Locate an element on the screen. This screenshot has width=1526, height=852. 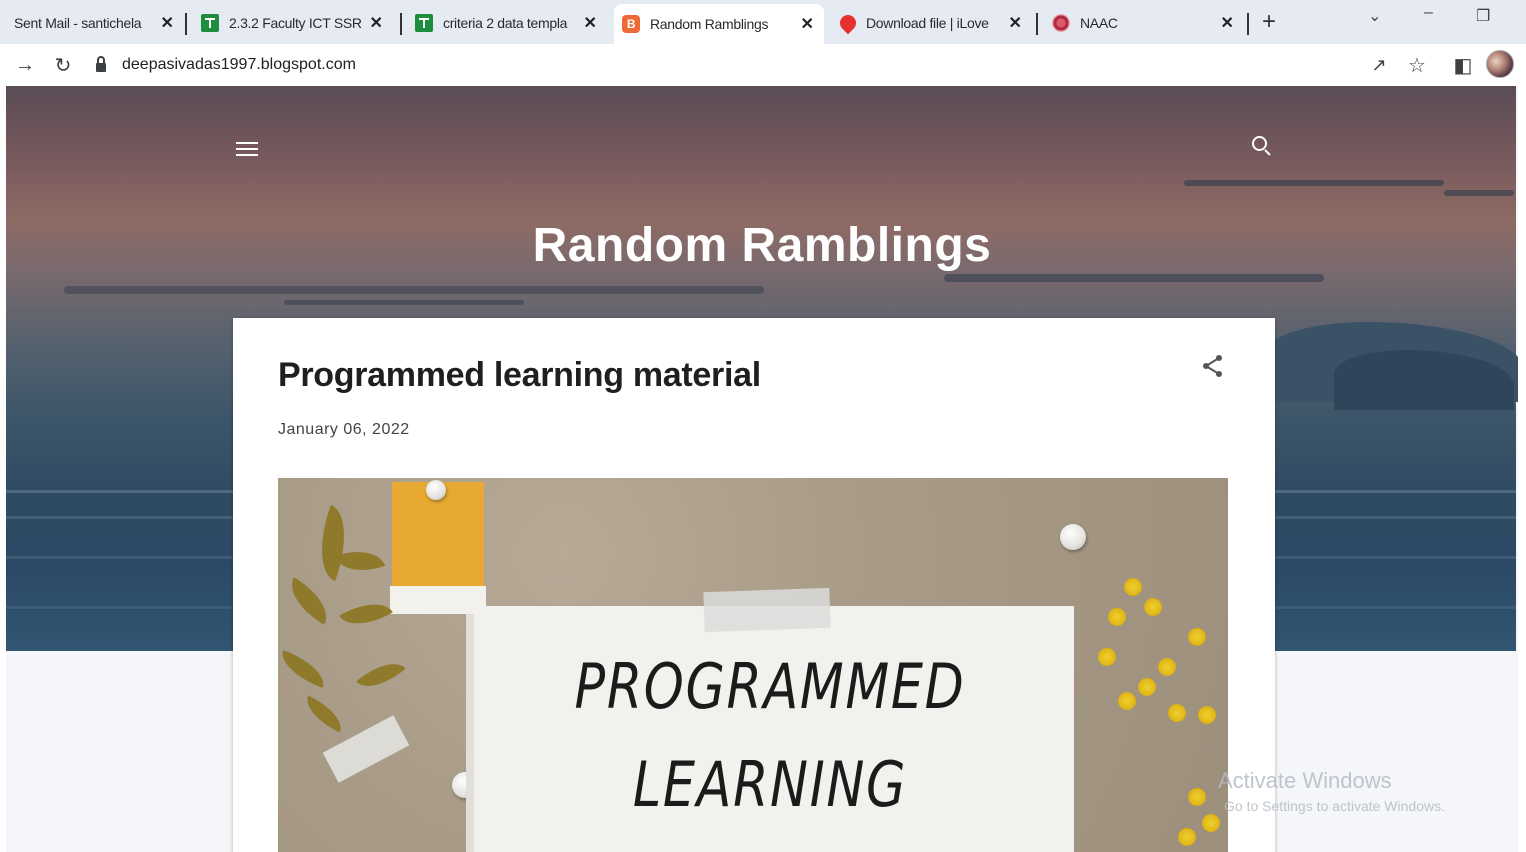
bookmark-star-icon: ☆ is located at coordinates (1417, 65).